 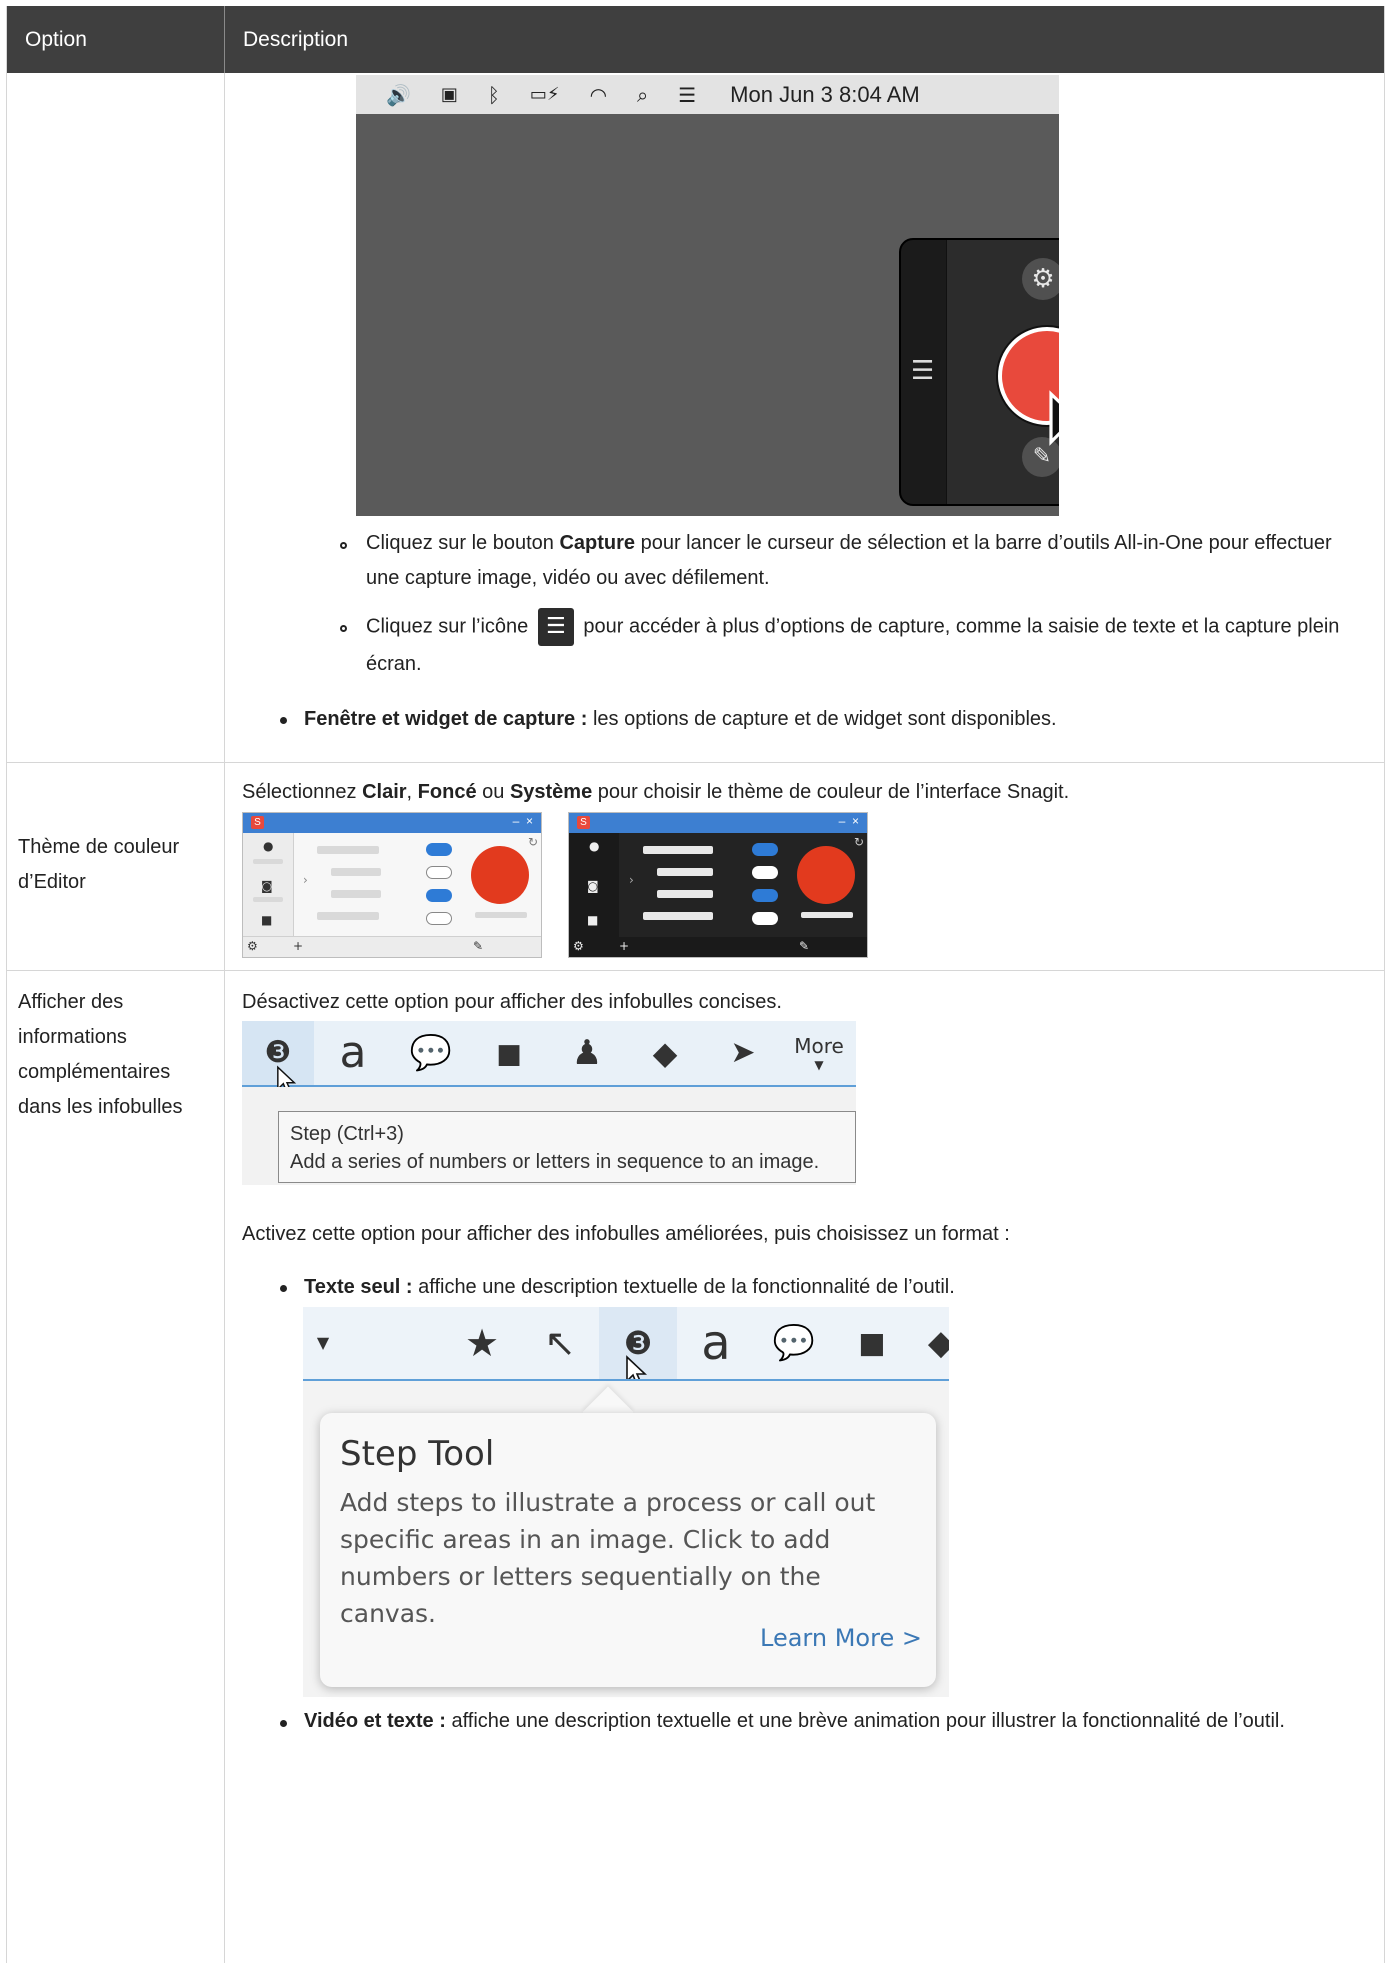 What do you see at coordinates (417, 1454) in the screenshot?
I see `tooltip-title: Step Tool` at bounding box center [417, 1454].